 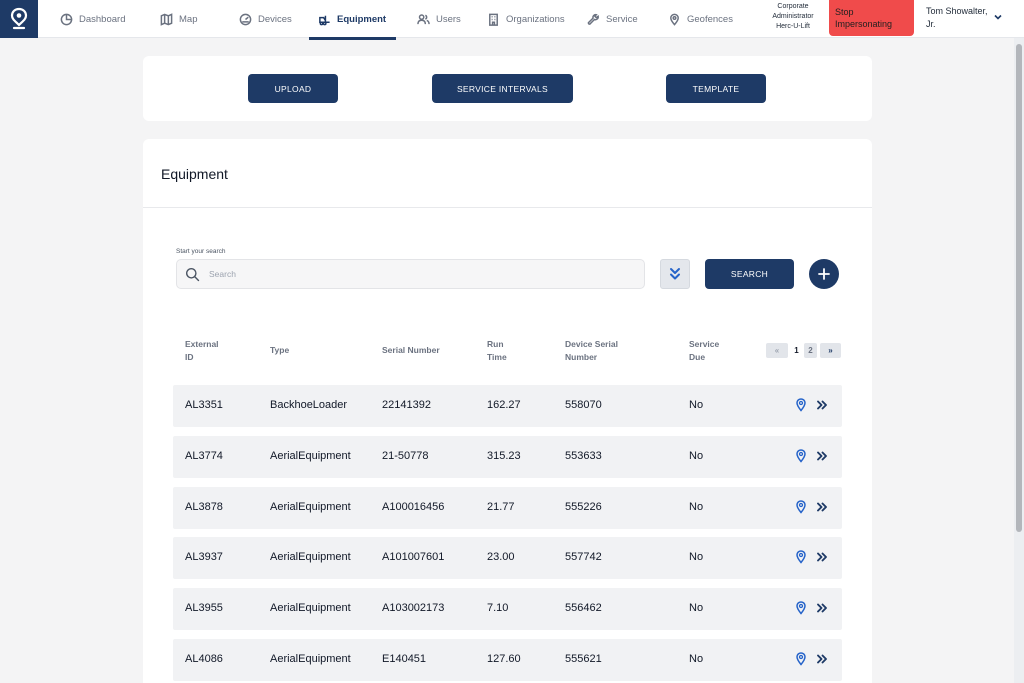 I want to click on search-label: Start your search, so click(x=201, y=251).